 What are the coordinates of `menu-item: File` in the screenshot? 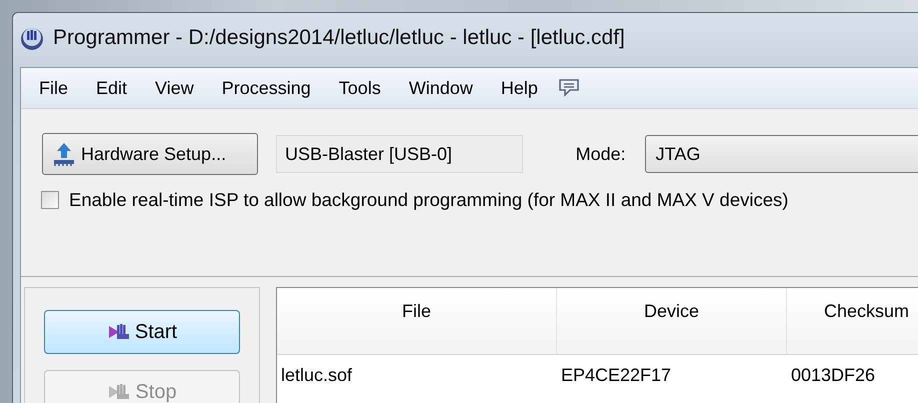 It's located at (53, 88).